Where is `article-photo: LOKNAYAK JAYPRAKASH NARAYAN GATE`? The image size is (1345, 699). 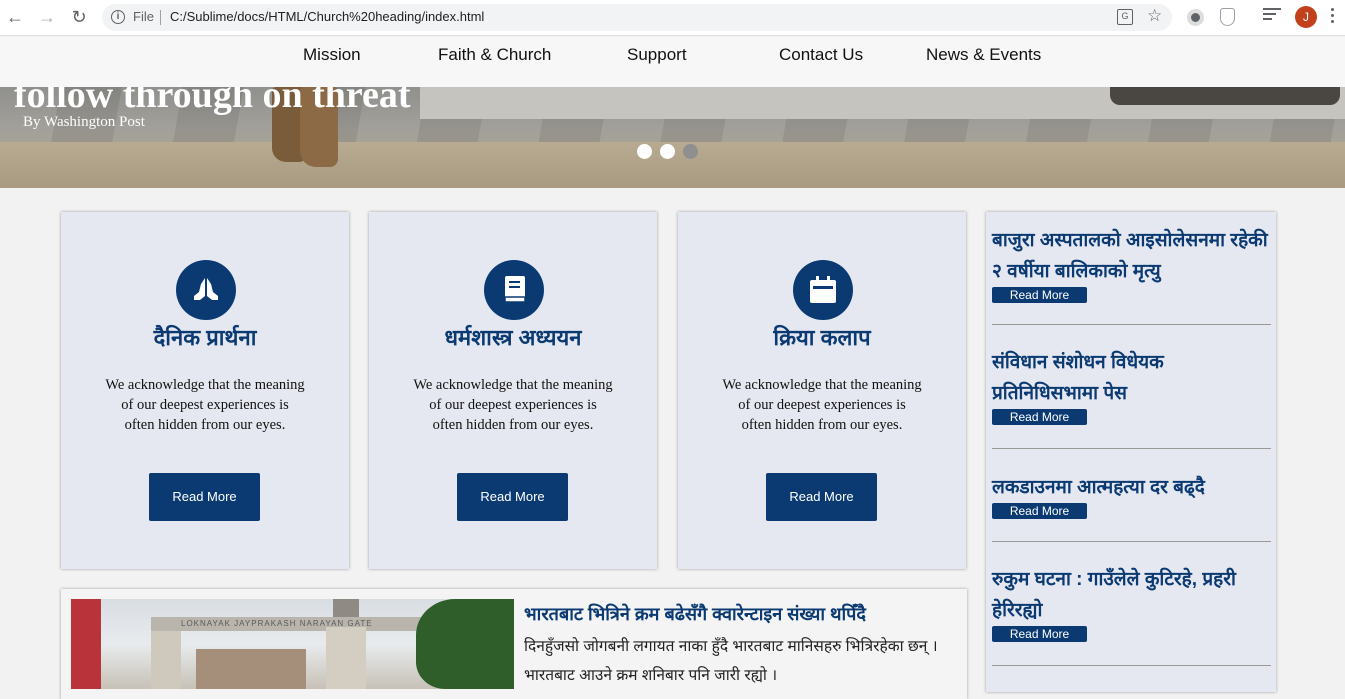 article-photo: LOKNAYAK JAYPRAKASH NARAYAN GATE is located at coordinates (292, 644).